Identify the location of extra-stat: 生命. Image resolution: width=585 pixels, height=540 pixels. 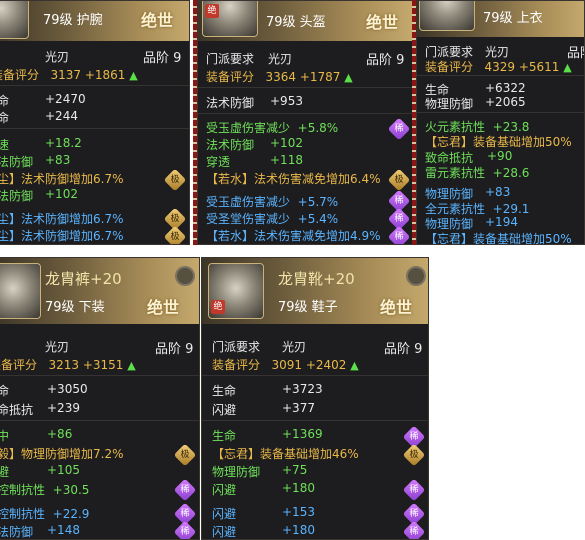
(224, 436).